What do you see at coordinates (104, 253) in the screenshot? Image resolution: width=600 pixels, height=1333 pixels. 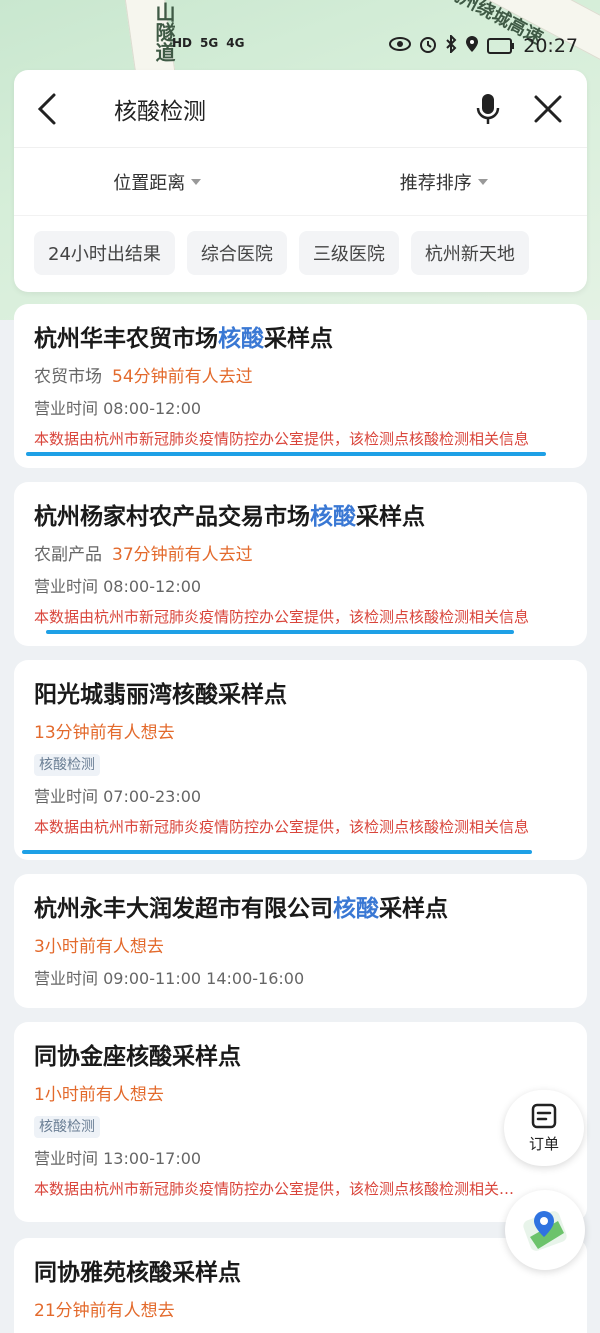 I see `chip-24h-result: 24小时出结果` at bounding box center [104, 253].